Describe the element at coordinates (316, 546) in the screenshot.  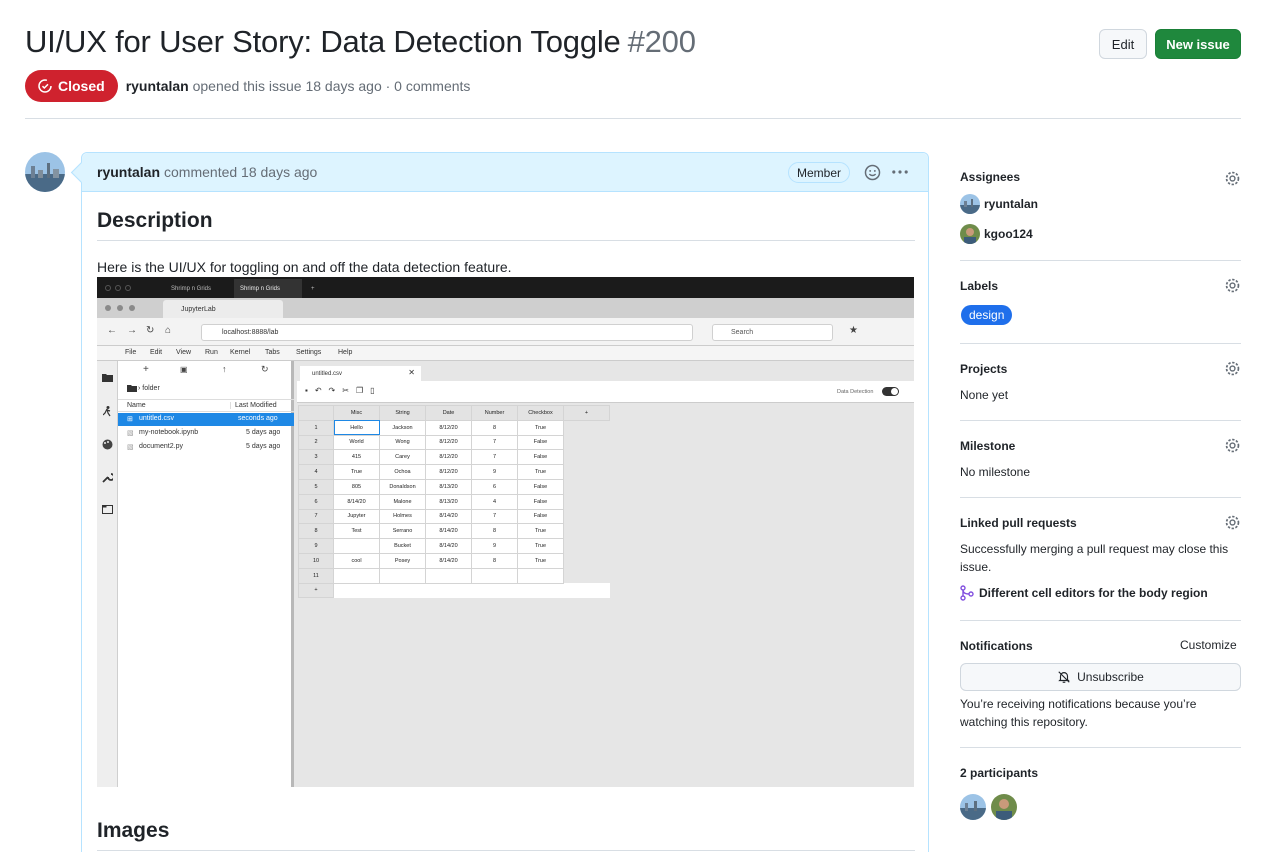
I see `row-header: 9` at that location.